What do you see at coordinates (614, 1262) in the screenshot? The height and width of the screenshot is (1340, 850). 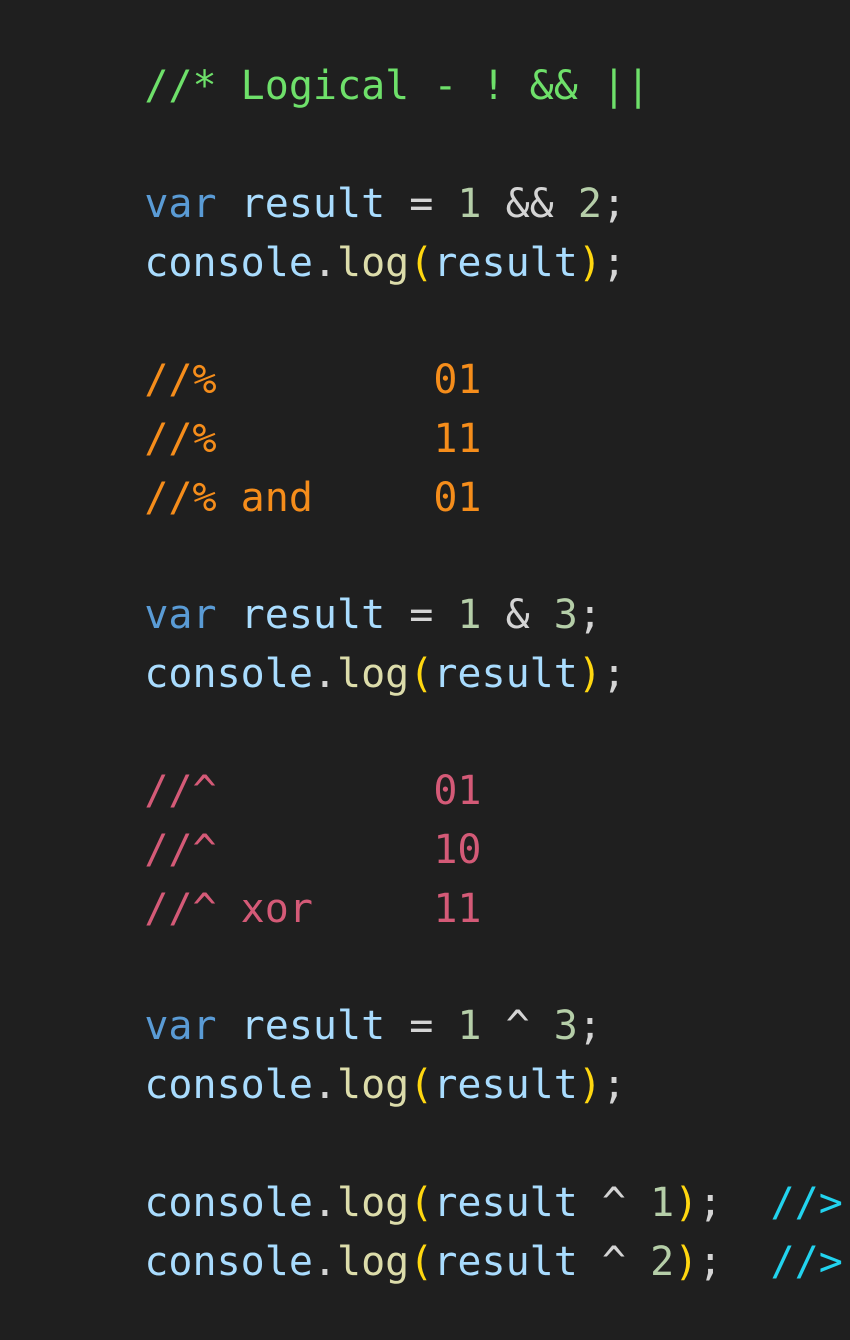 I see `operator: ^` at bounding box center [614, 1262].